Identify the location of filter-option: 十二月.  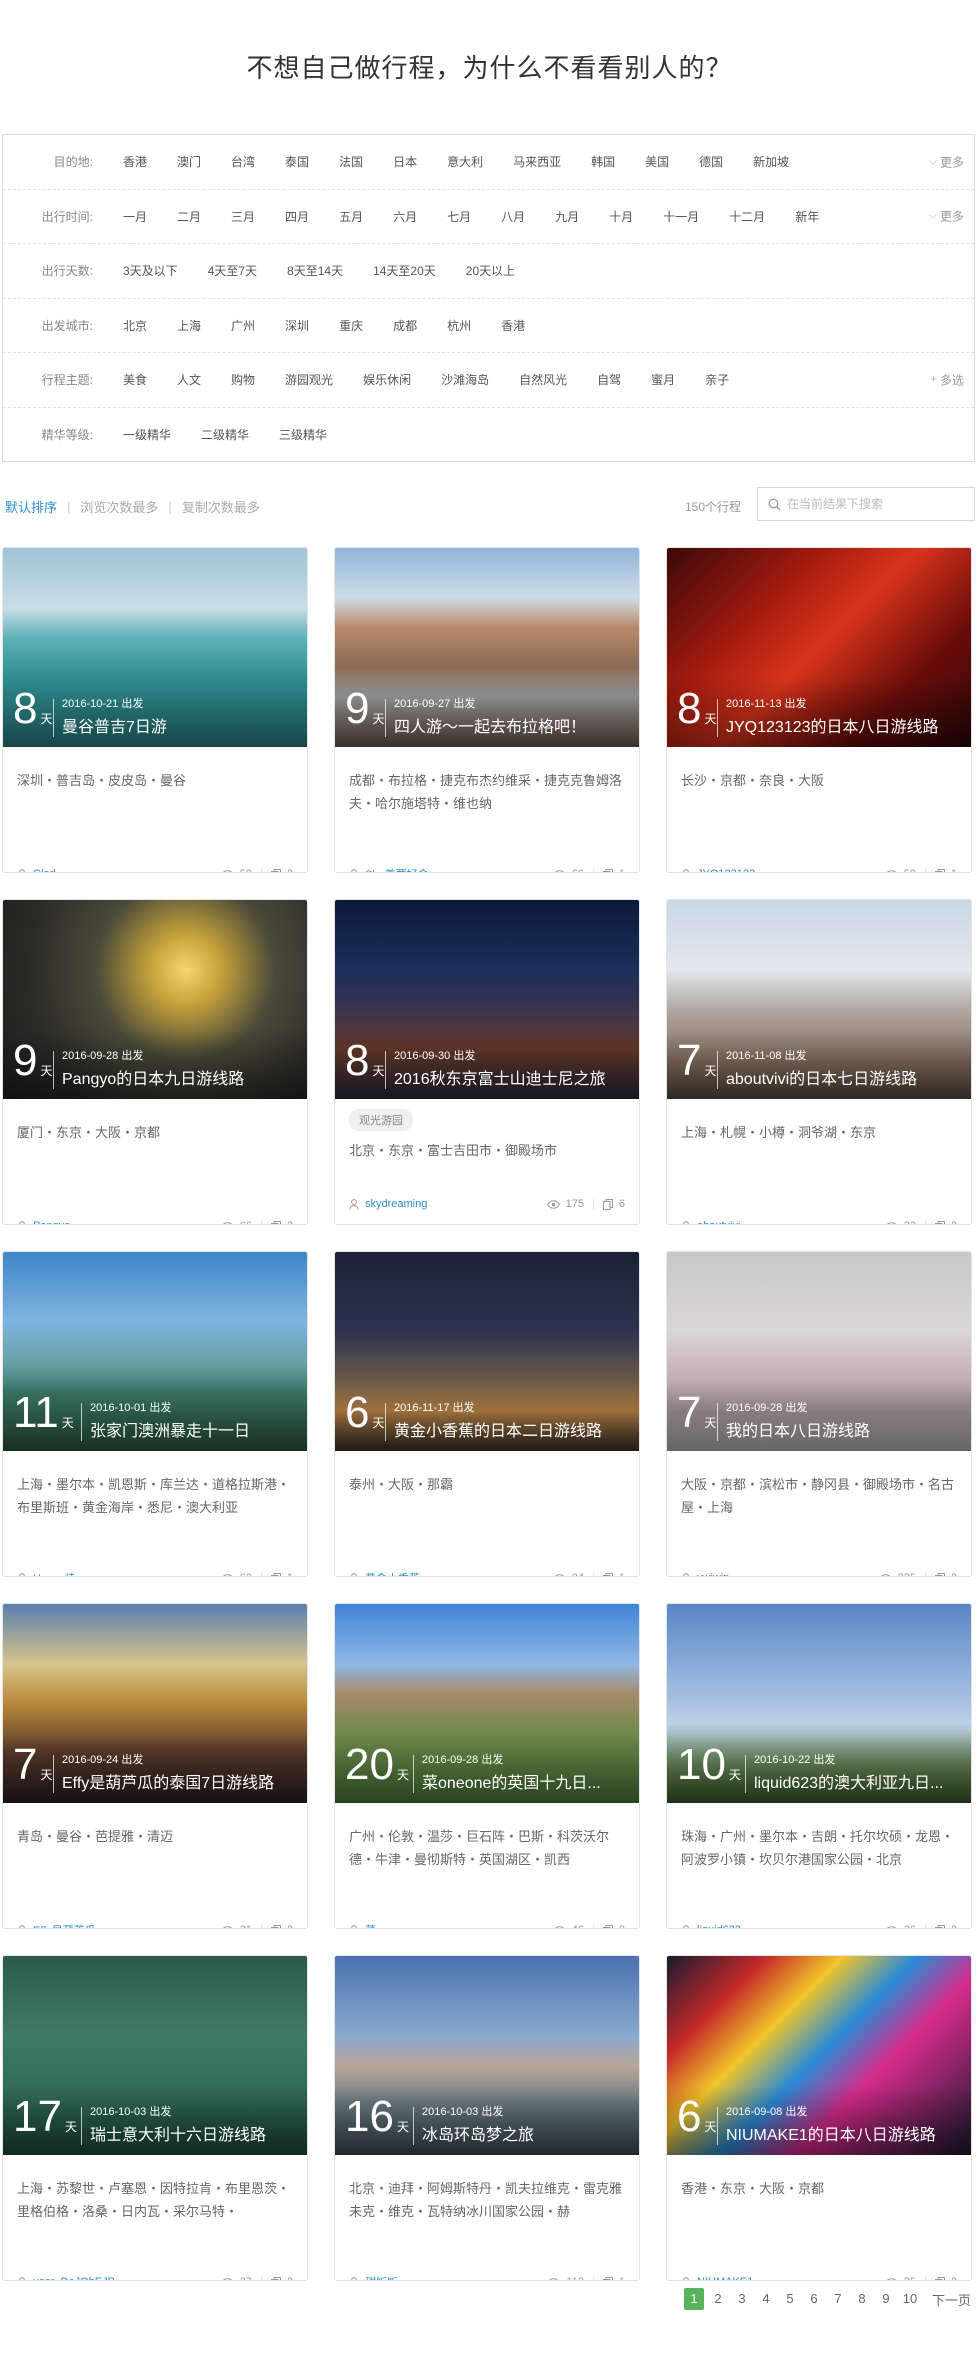
(747, 216).